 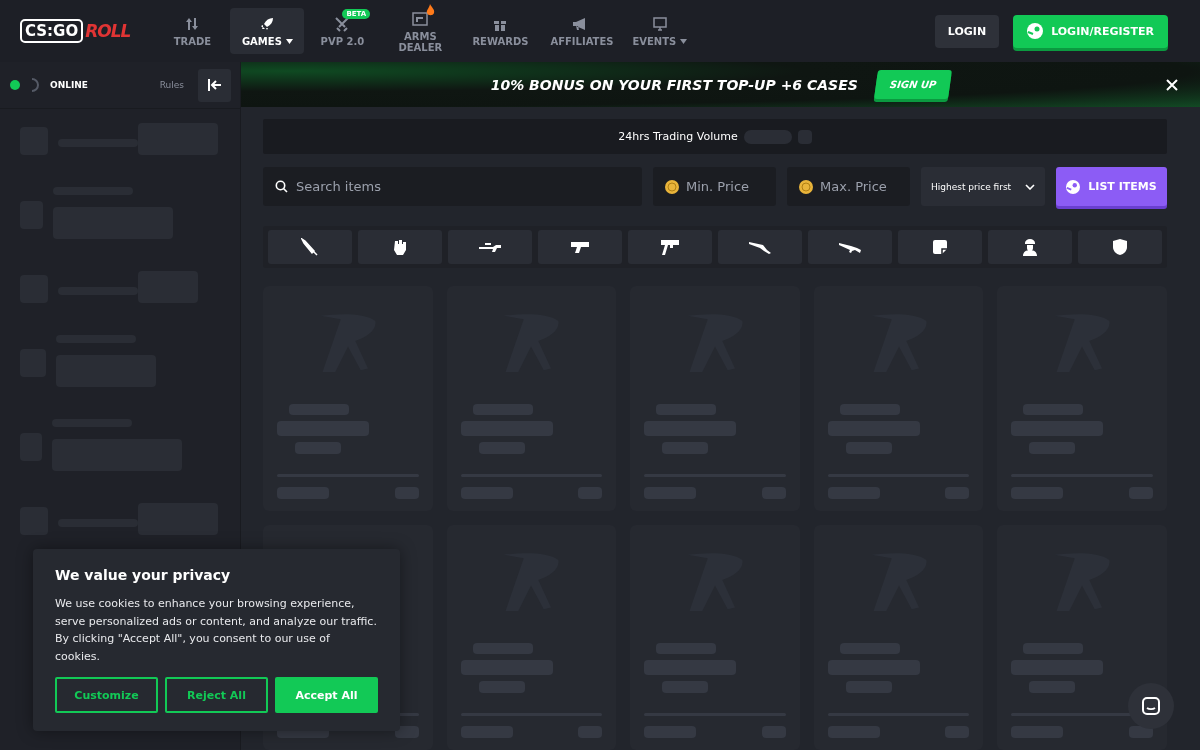 I want to click on banner-text: 10% BONUS ON YOUR FIRST TOP-UP +6 CASES, so click(x=674, y=84).